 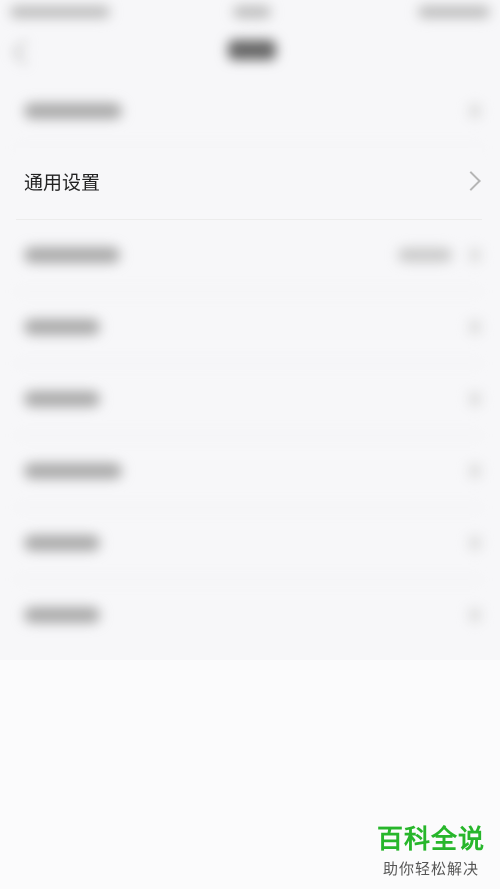 What do you see at coordinates (24, 52) in the screenshot?
I see `back-arrow-icon` at bounding box center [24, 52].